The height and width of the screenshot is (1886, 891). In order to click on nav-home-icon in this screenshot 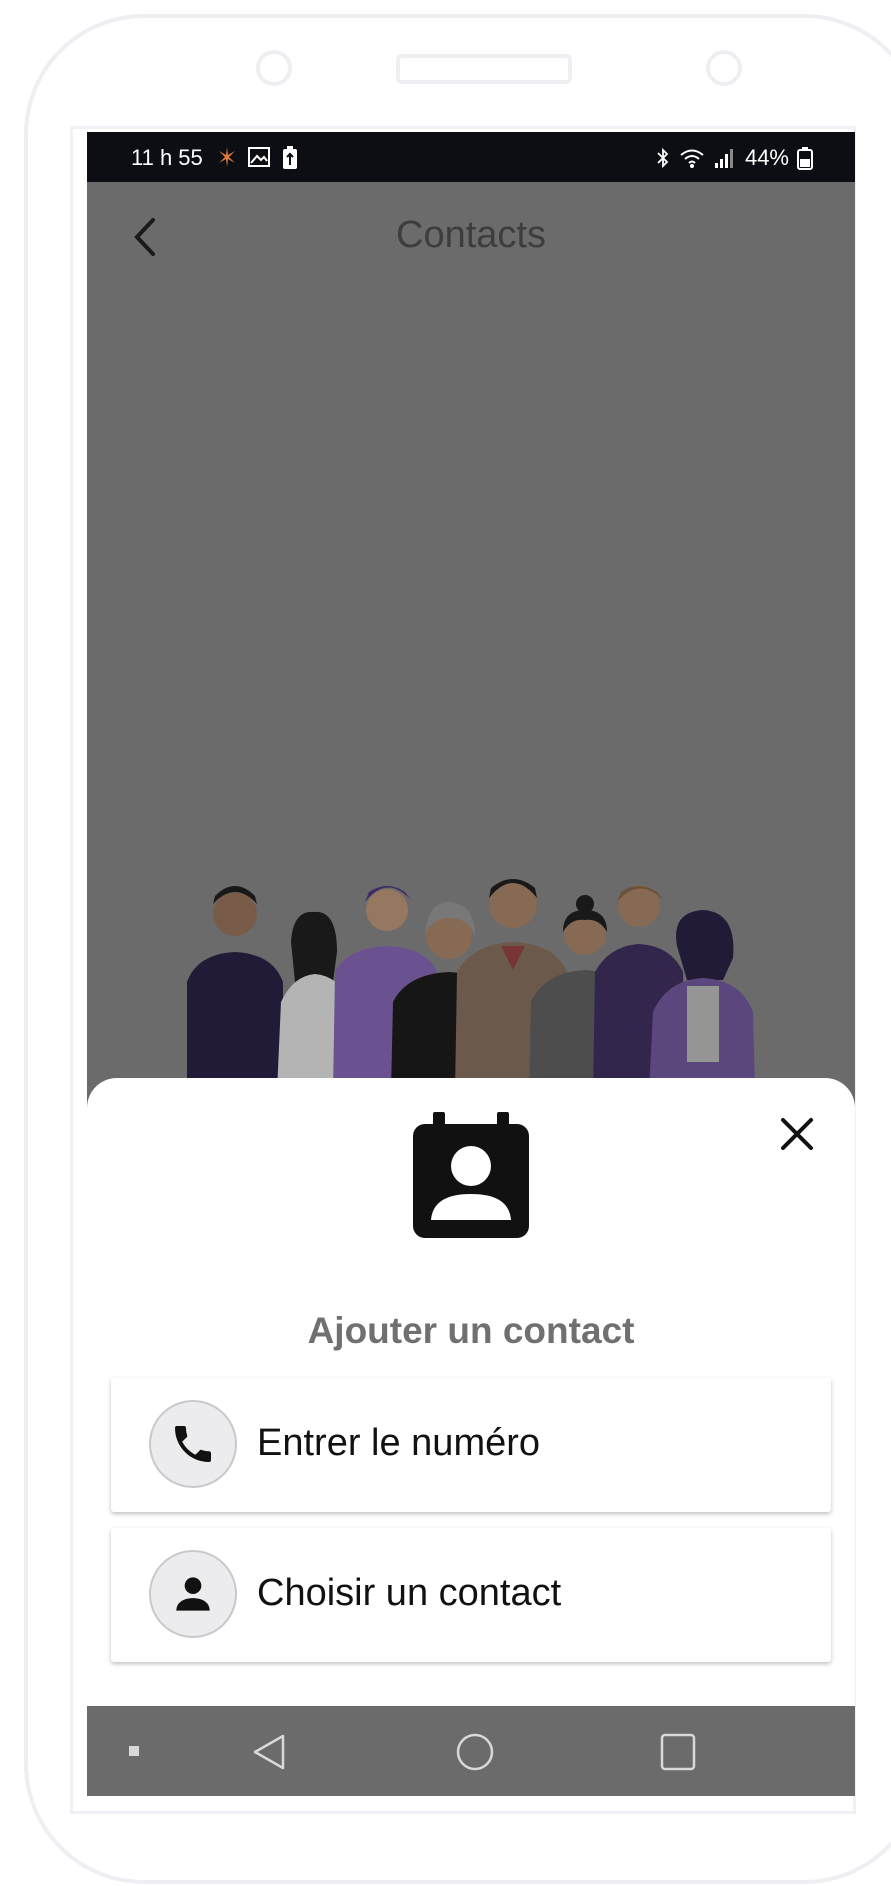, I will do `click(475, 1752)`.